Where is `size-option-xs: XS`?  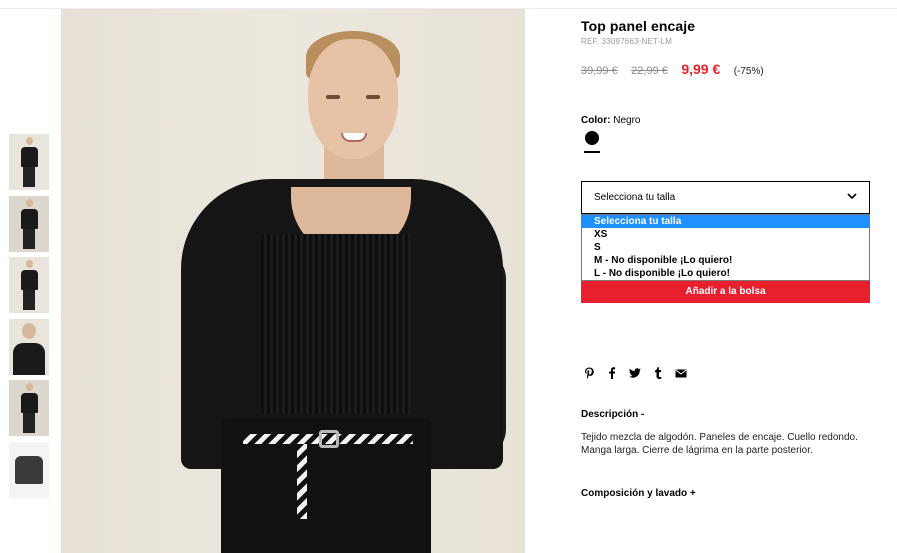 size-option-xs: XS is located at coordinates (725, 234).